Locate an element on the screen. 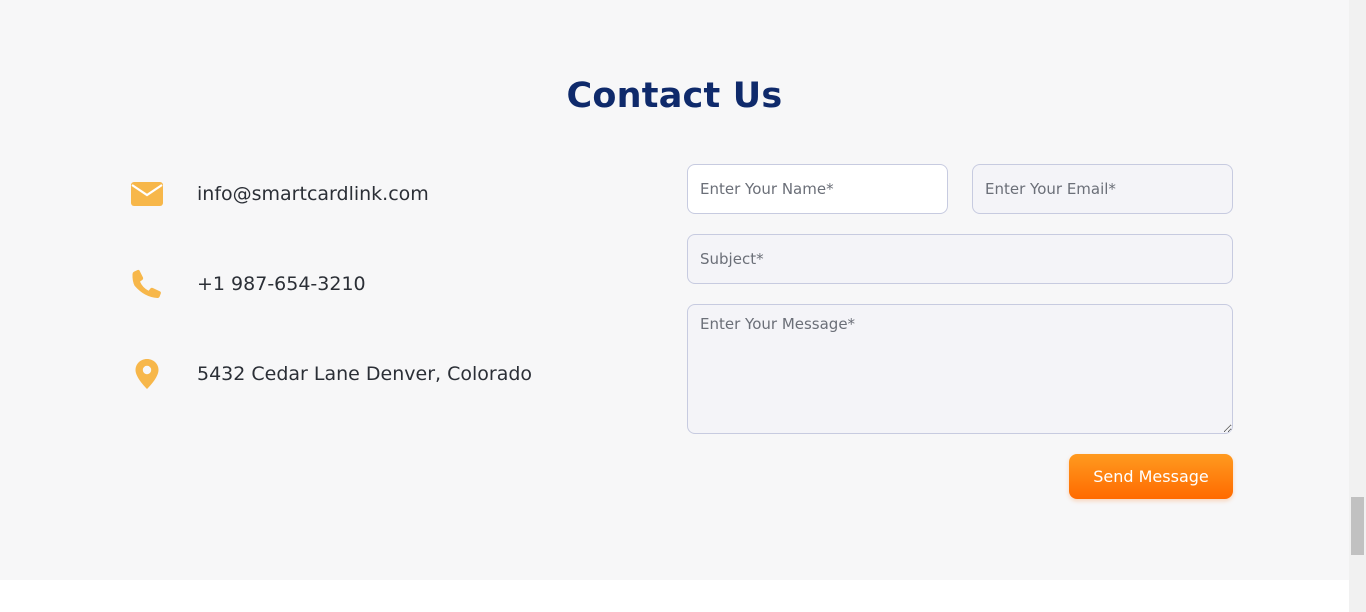  contact-phone-row: +1 987-654-3210 is located at coordinates (248, 284).